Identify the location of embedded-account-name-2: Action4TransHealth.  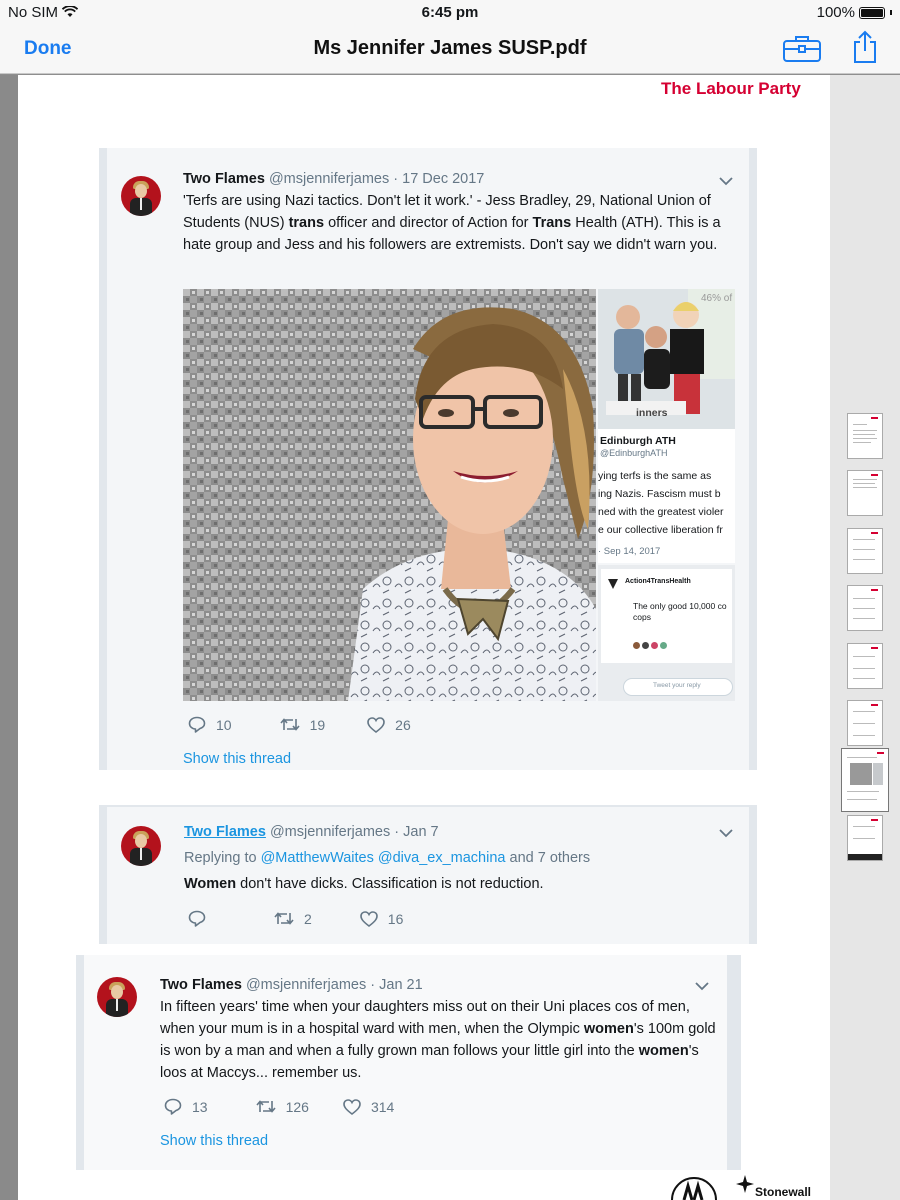
(658, 581).